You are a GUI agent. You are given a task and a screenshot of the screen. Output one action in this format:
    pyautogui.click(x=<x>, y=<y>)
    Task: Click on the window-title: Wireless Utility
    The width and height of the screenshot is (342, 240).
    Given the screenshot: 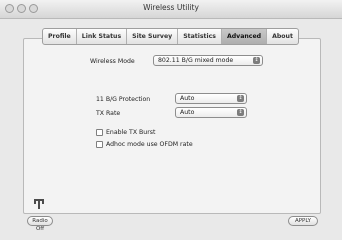 What is the action you would take?
    pyautogui.click(x=171, y=7)
    